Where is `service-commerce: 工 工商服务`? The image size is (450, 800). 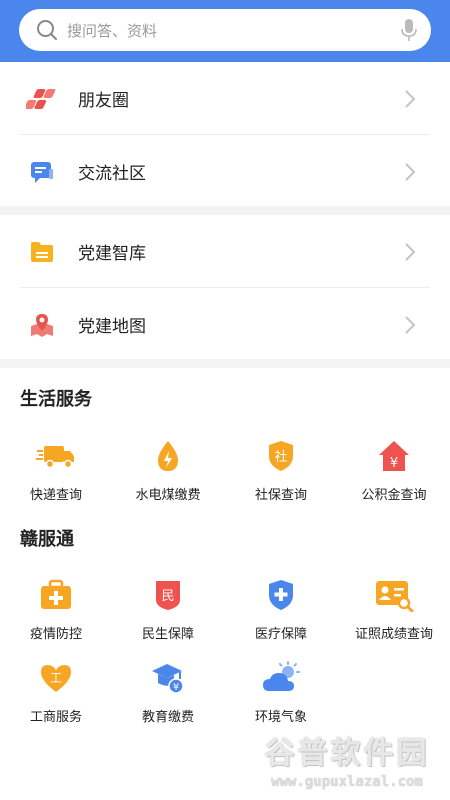 service-commerce: 工 工商服务 is located at coordinates (56, 694).